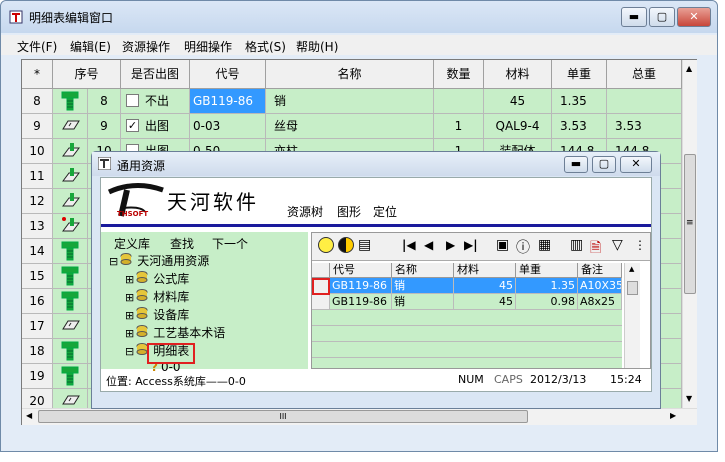 The width and height of the screenshot is (725, 462). Describe the element at coordinates (600, 302) in the screenshot. I see `dnote-cell: A8x25` at that location.